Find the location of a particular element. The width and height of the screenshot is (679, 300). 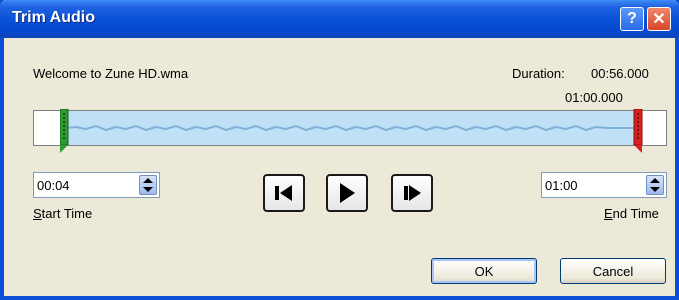

start-time-spin-buttons is located at coordinates (148, 185).